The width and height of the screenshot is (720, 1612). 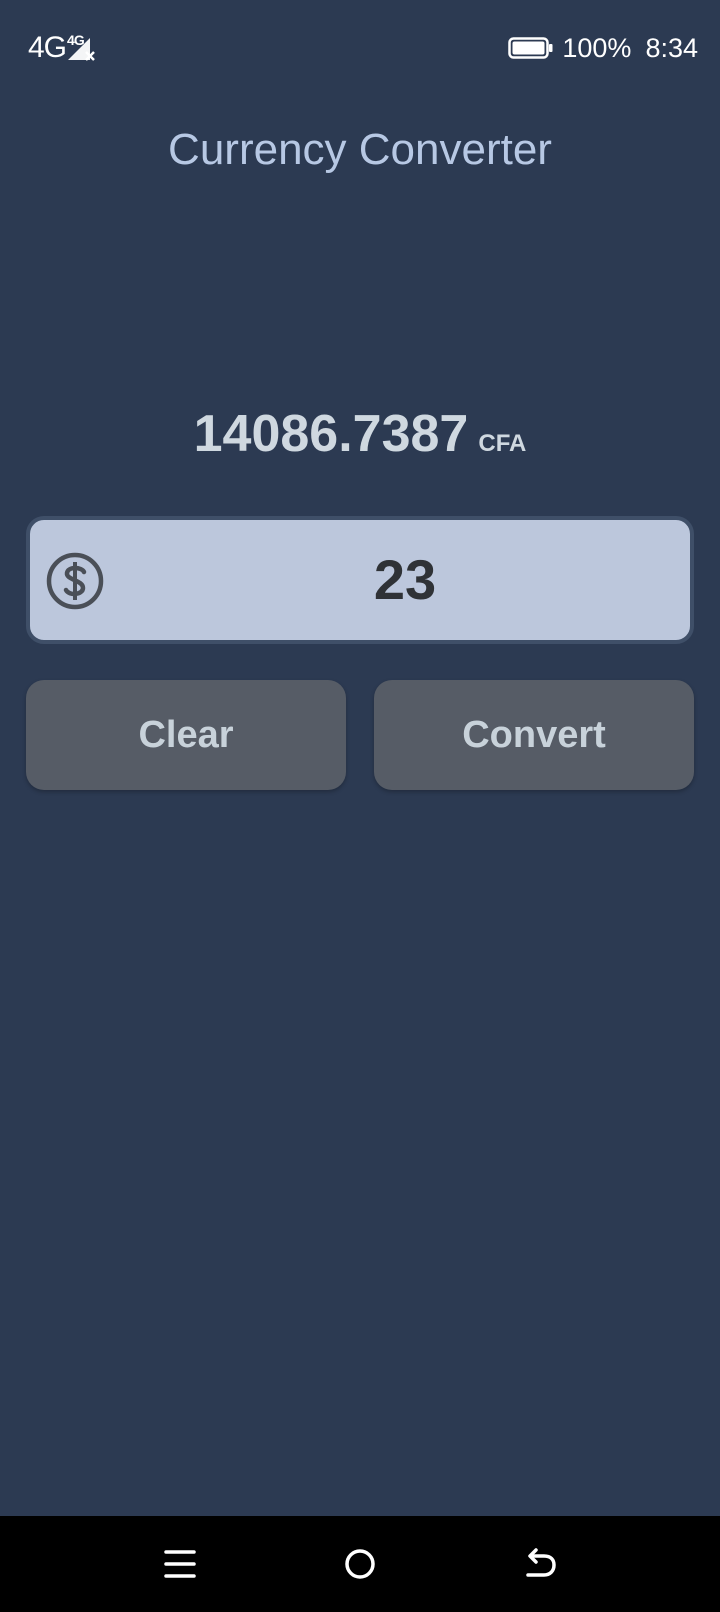 What do you see at coordinates (671, 48) in the screenshot?
I see `clock: 8:34` at bounding box center [671, 48].